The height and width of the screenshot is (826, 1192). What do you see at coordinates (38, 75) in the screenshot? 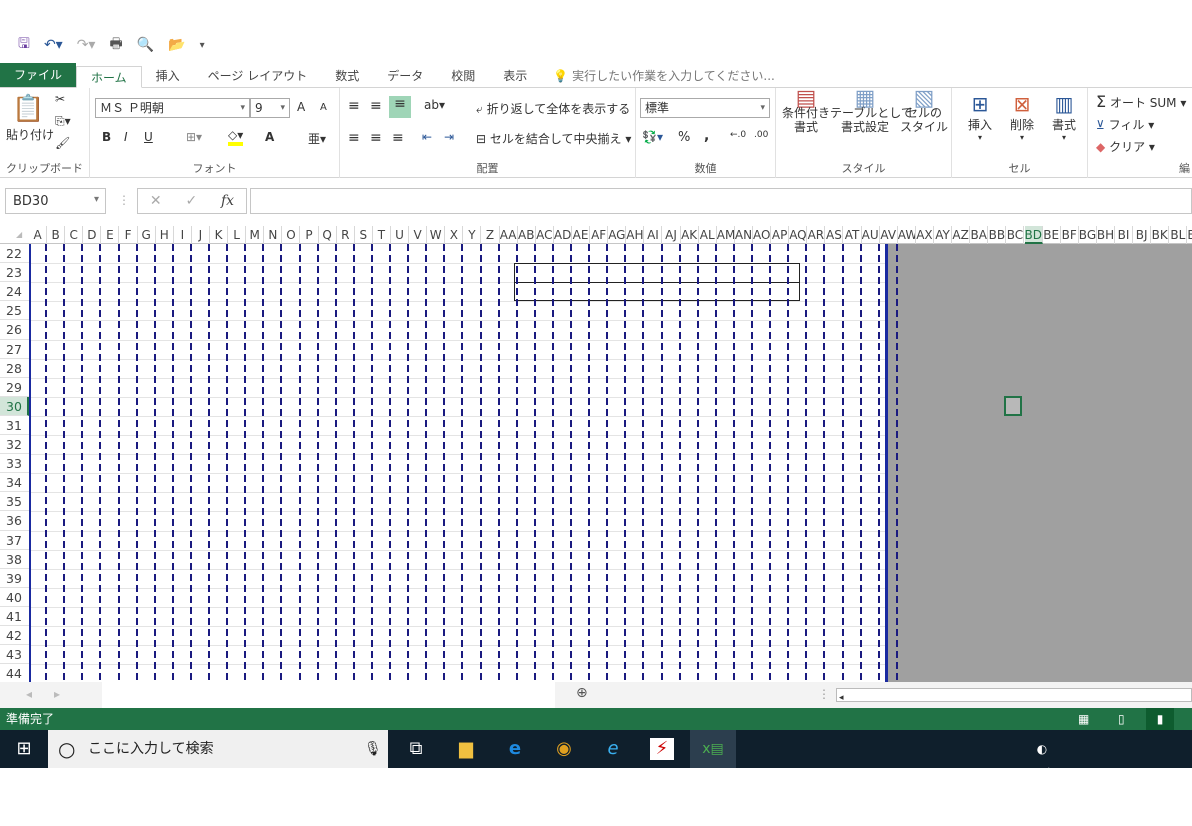
I see `tab-file: ファイル` at bounding box center [38, 75].